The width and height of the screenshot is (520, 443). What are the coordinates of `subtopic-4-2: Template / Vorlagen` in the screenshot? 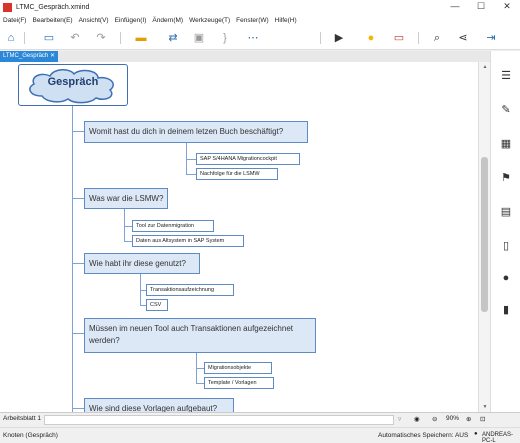 It's located at (239, 383).